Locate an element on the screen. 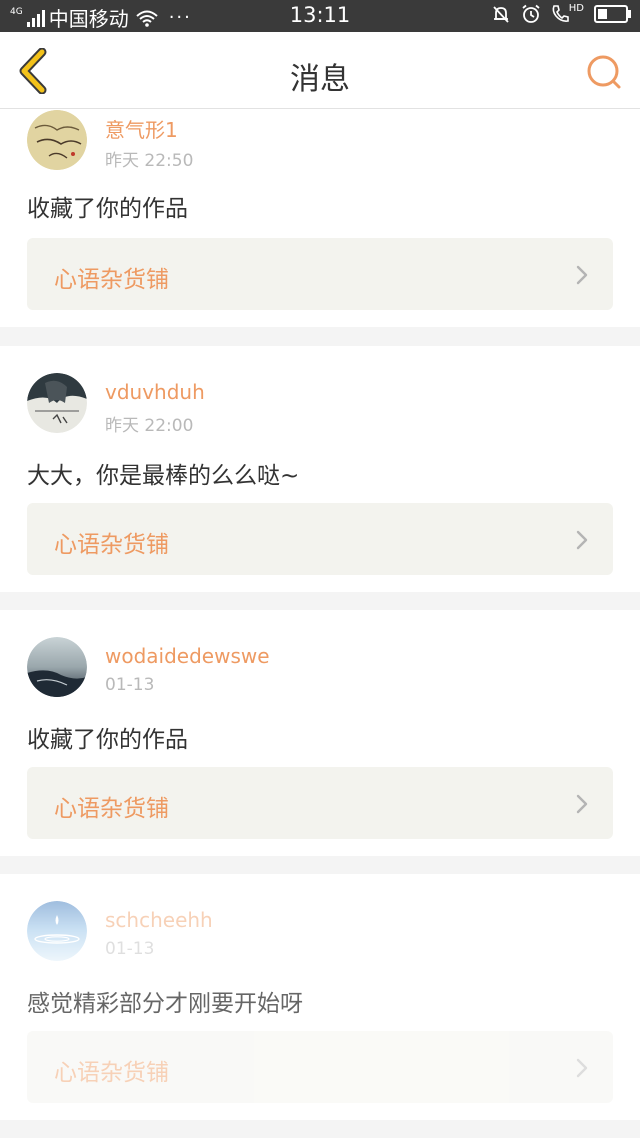 This screenshot has height=1138, width=640. hd-call-label: HD is located at coordinates (576, 8).